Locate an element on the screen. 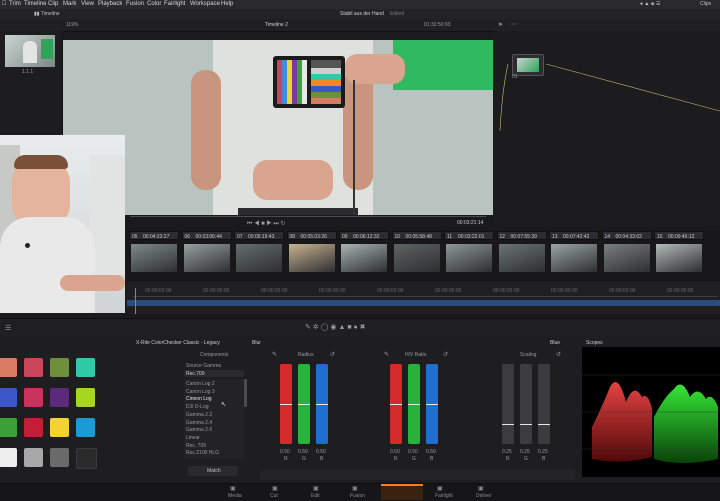 The image size is (720, 501). zoom-level: 119% is located at coordinates (72, 25).